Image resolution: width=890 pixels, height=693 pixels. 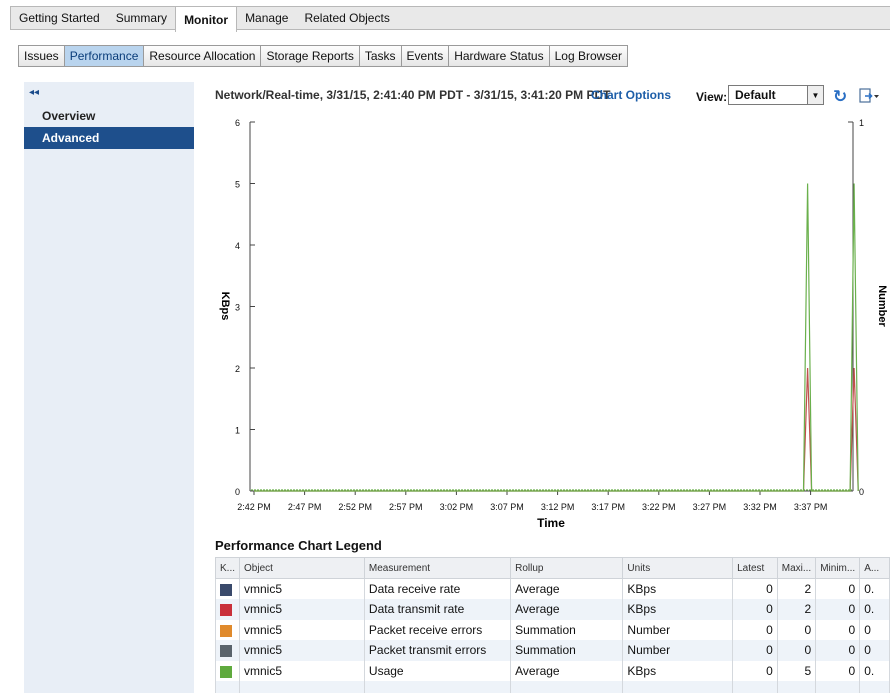 What do you see at coordinates (302, 568) in the screenshot?
I see `column-header-object: Object` at bounding box center [302, 568].